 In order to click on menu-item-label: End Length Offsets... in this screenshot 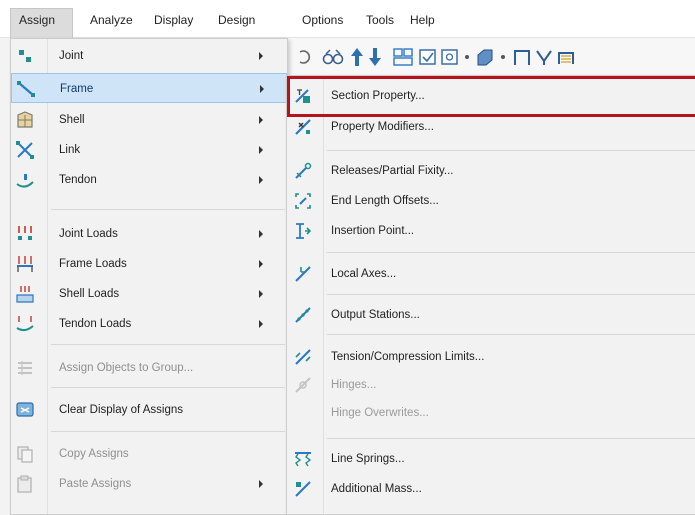, I will do `click(385, 201)`.